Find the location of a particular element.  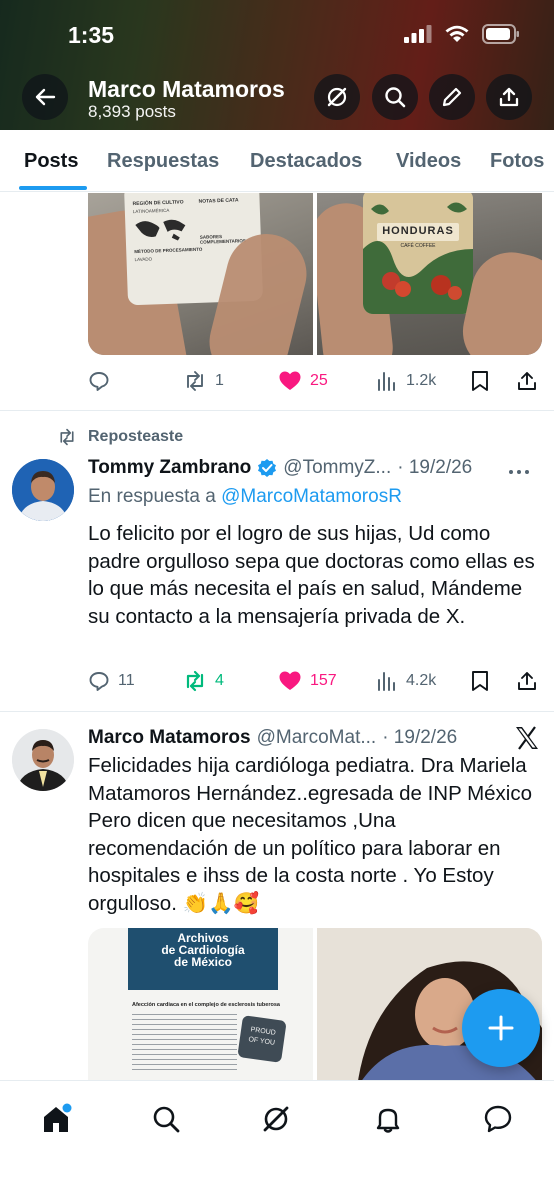

nav-grok is located at coordinates (276, 1119).